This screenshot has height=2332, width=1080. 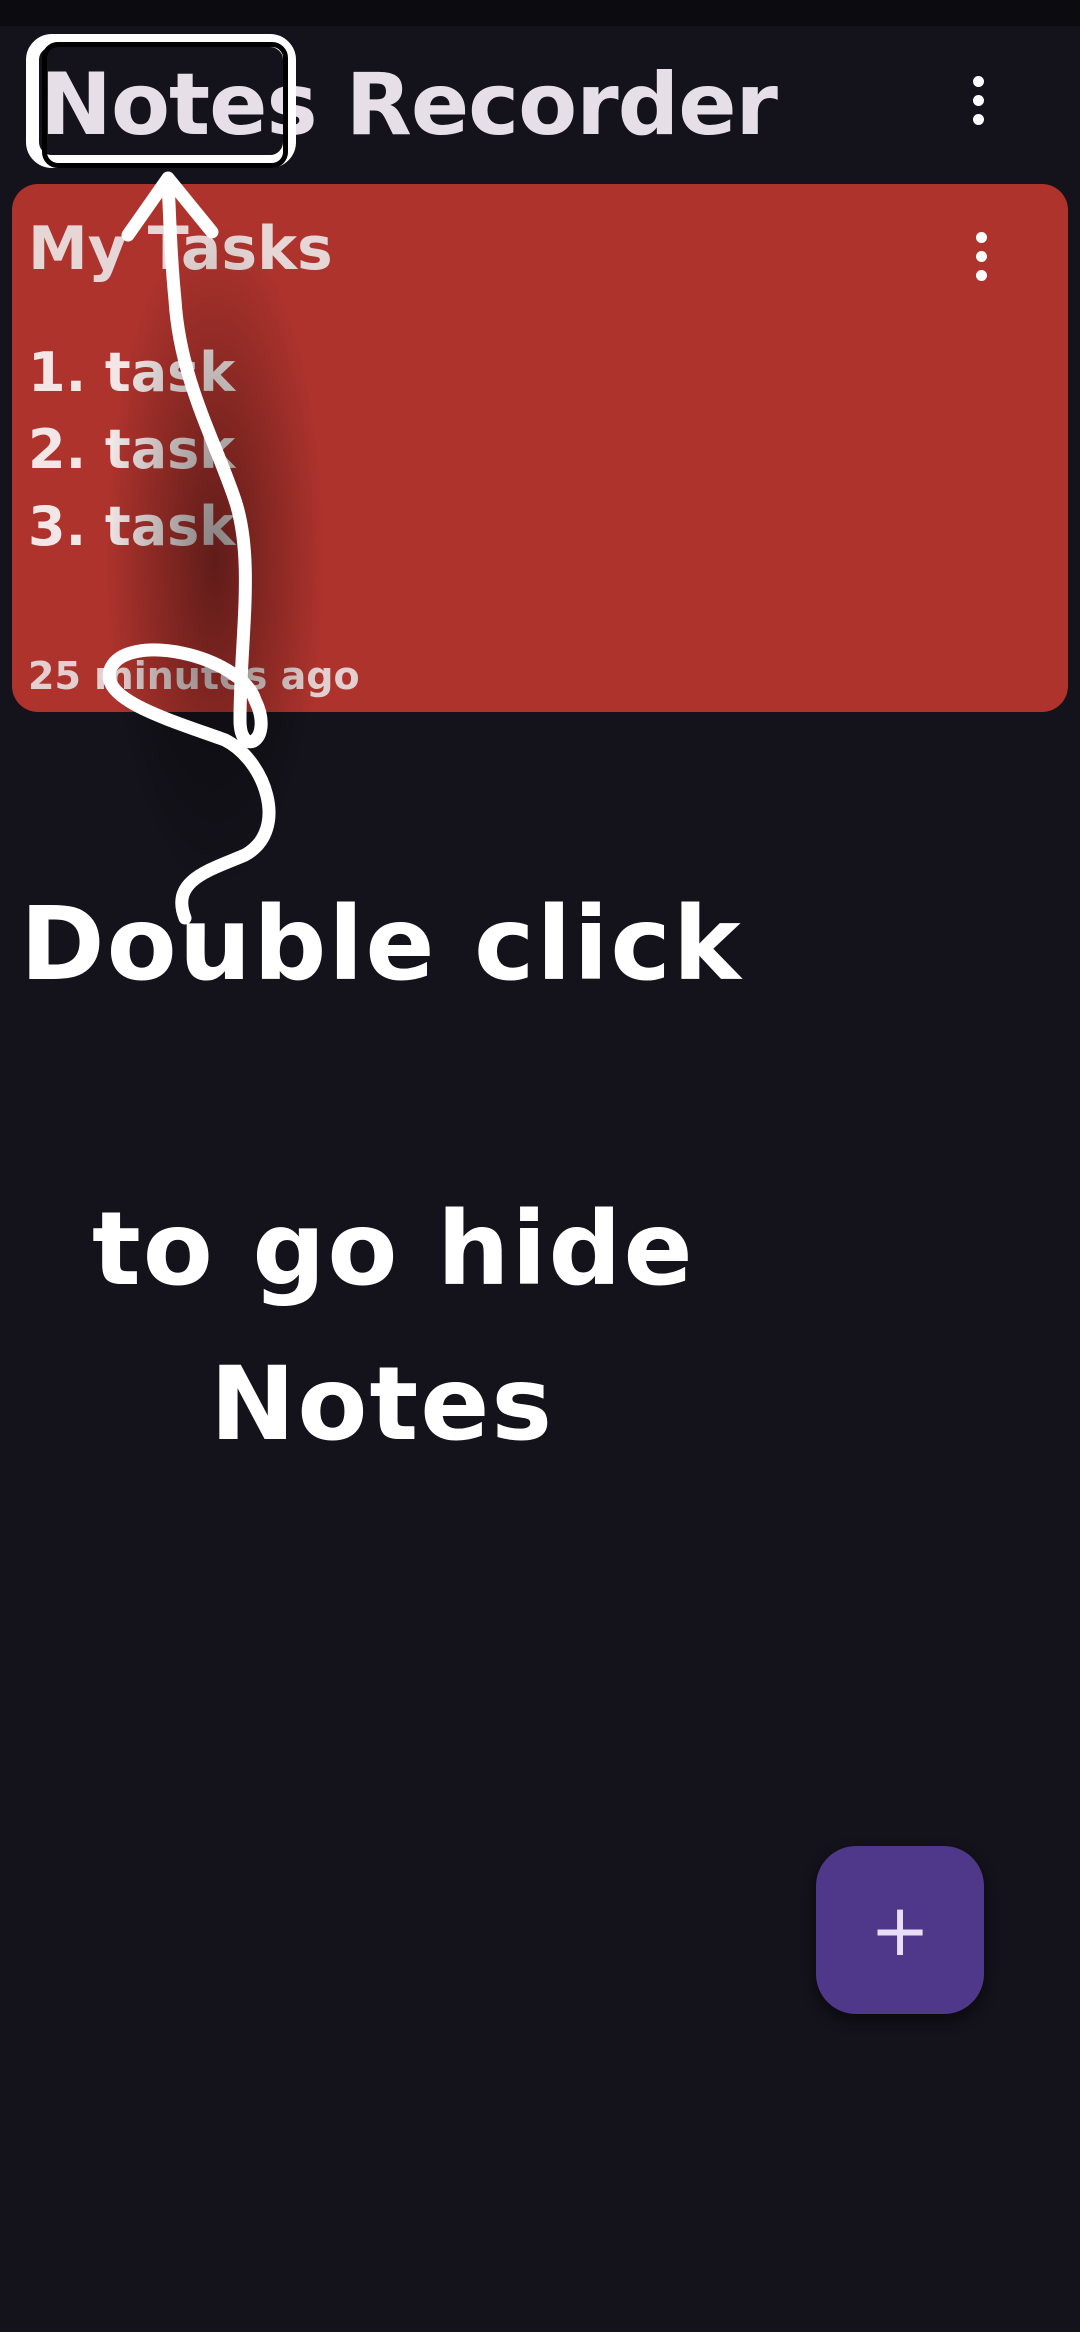 What do you see at coordinates (540, 13) in the screenshot?
I see `status-bar` at bounding box center [540, 13].